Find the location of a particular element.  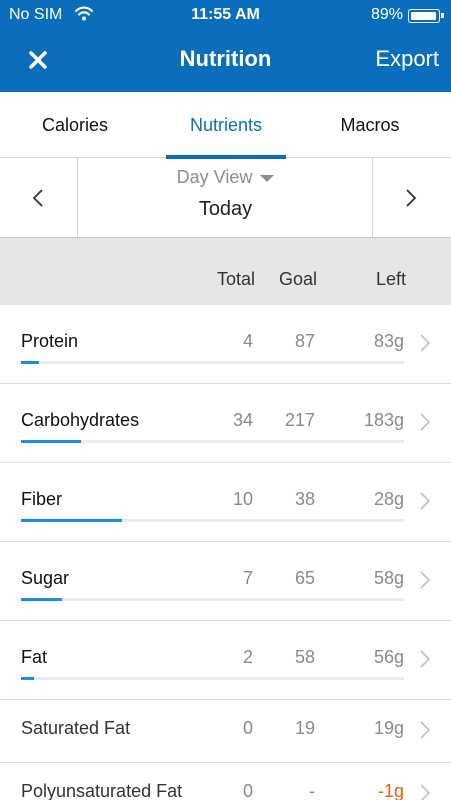

nutrient-name: Carbohydrates is located at coordinates (80, 420).